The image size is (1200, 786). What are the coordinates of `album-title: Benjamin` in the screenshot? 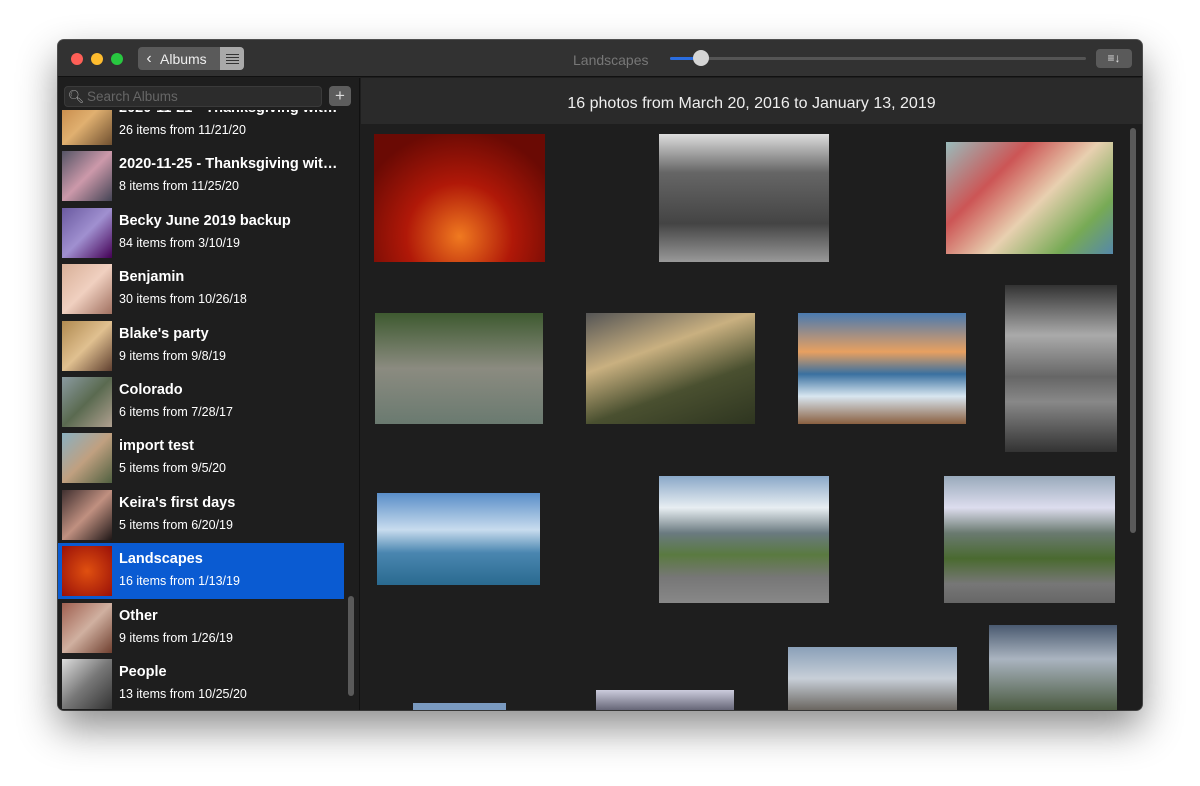 It's located at (152, 277).